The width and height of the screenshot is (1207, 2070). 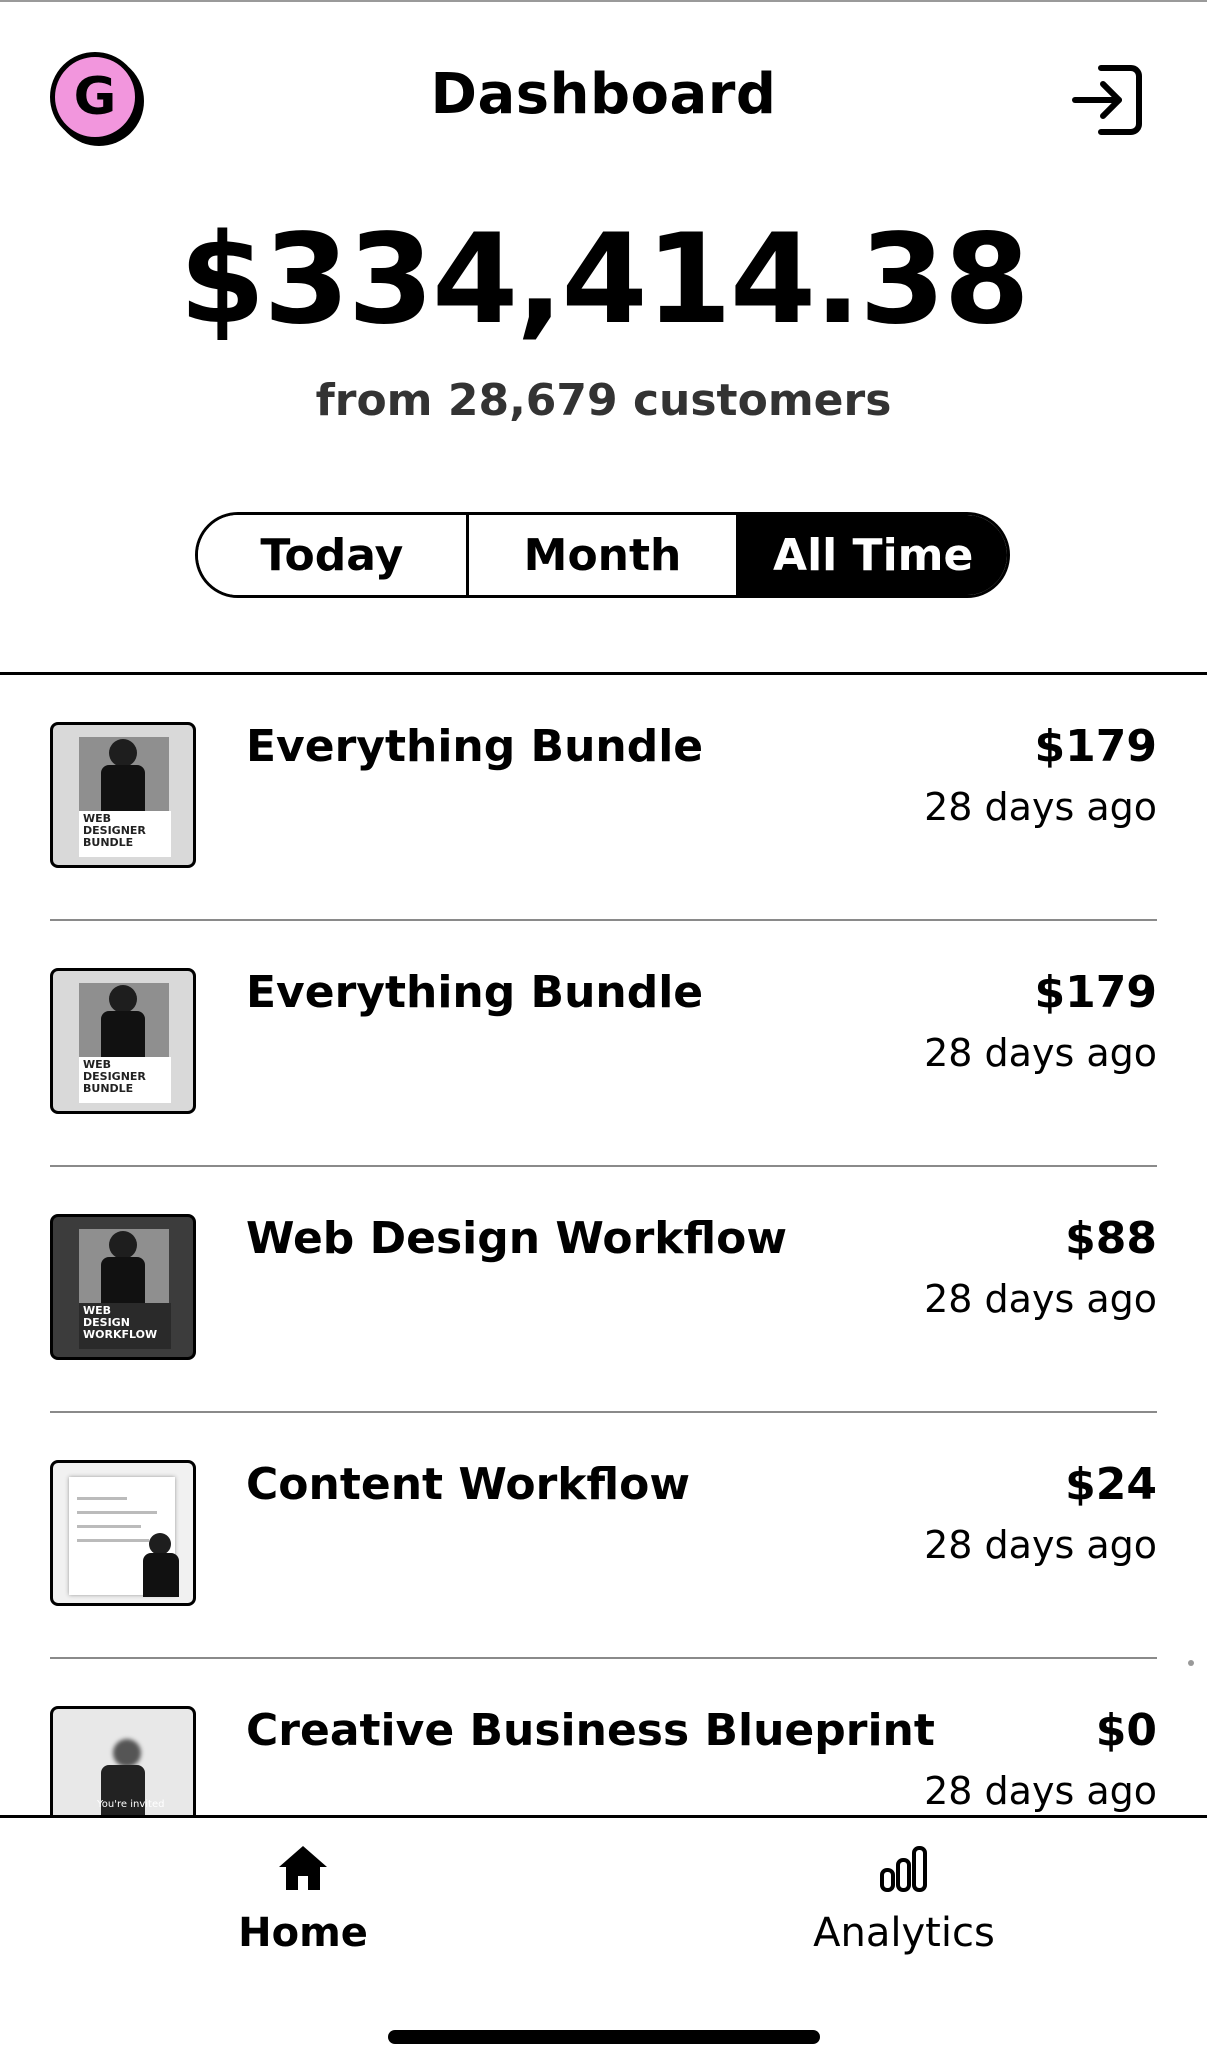 What do you see at coordinates (303, 1868) in the screenshot?
I see `home-icon` at bounding box center [303, 1868].